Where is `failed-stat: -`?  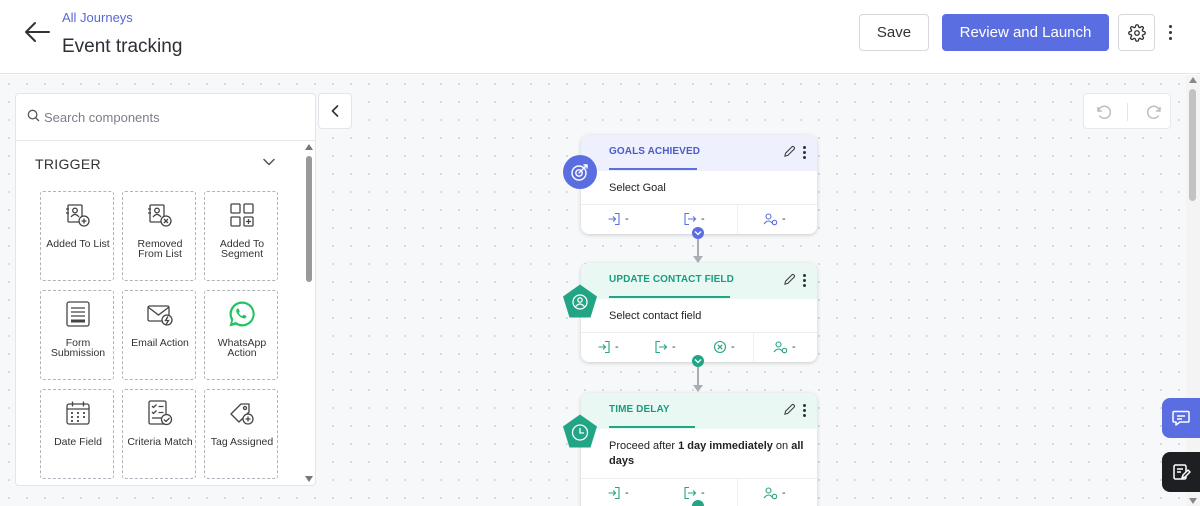 failed-stat: - is located at coordinates (724, 347).